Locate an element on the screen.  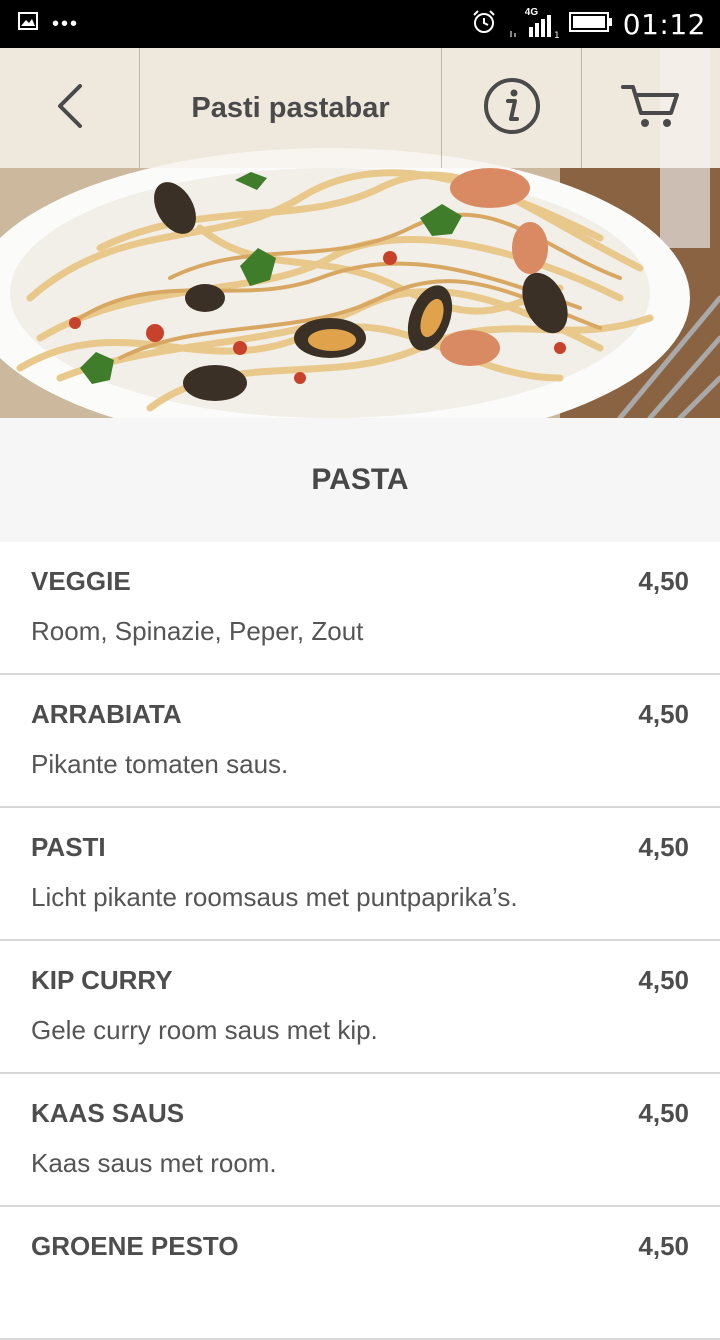
info-icon is located at coordinates (512, 108).